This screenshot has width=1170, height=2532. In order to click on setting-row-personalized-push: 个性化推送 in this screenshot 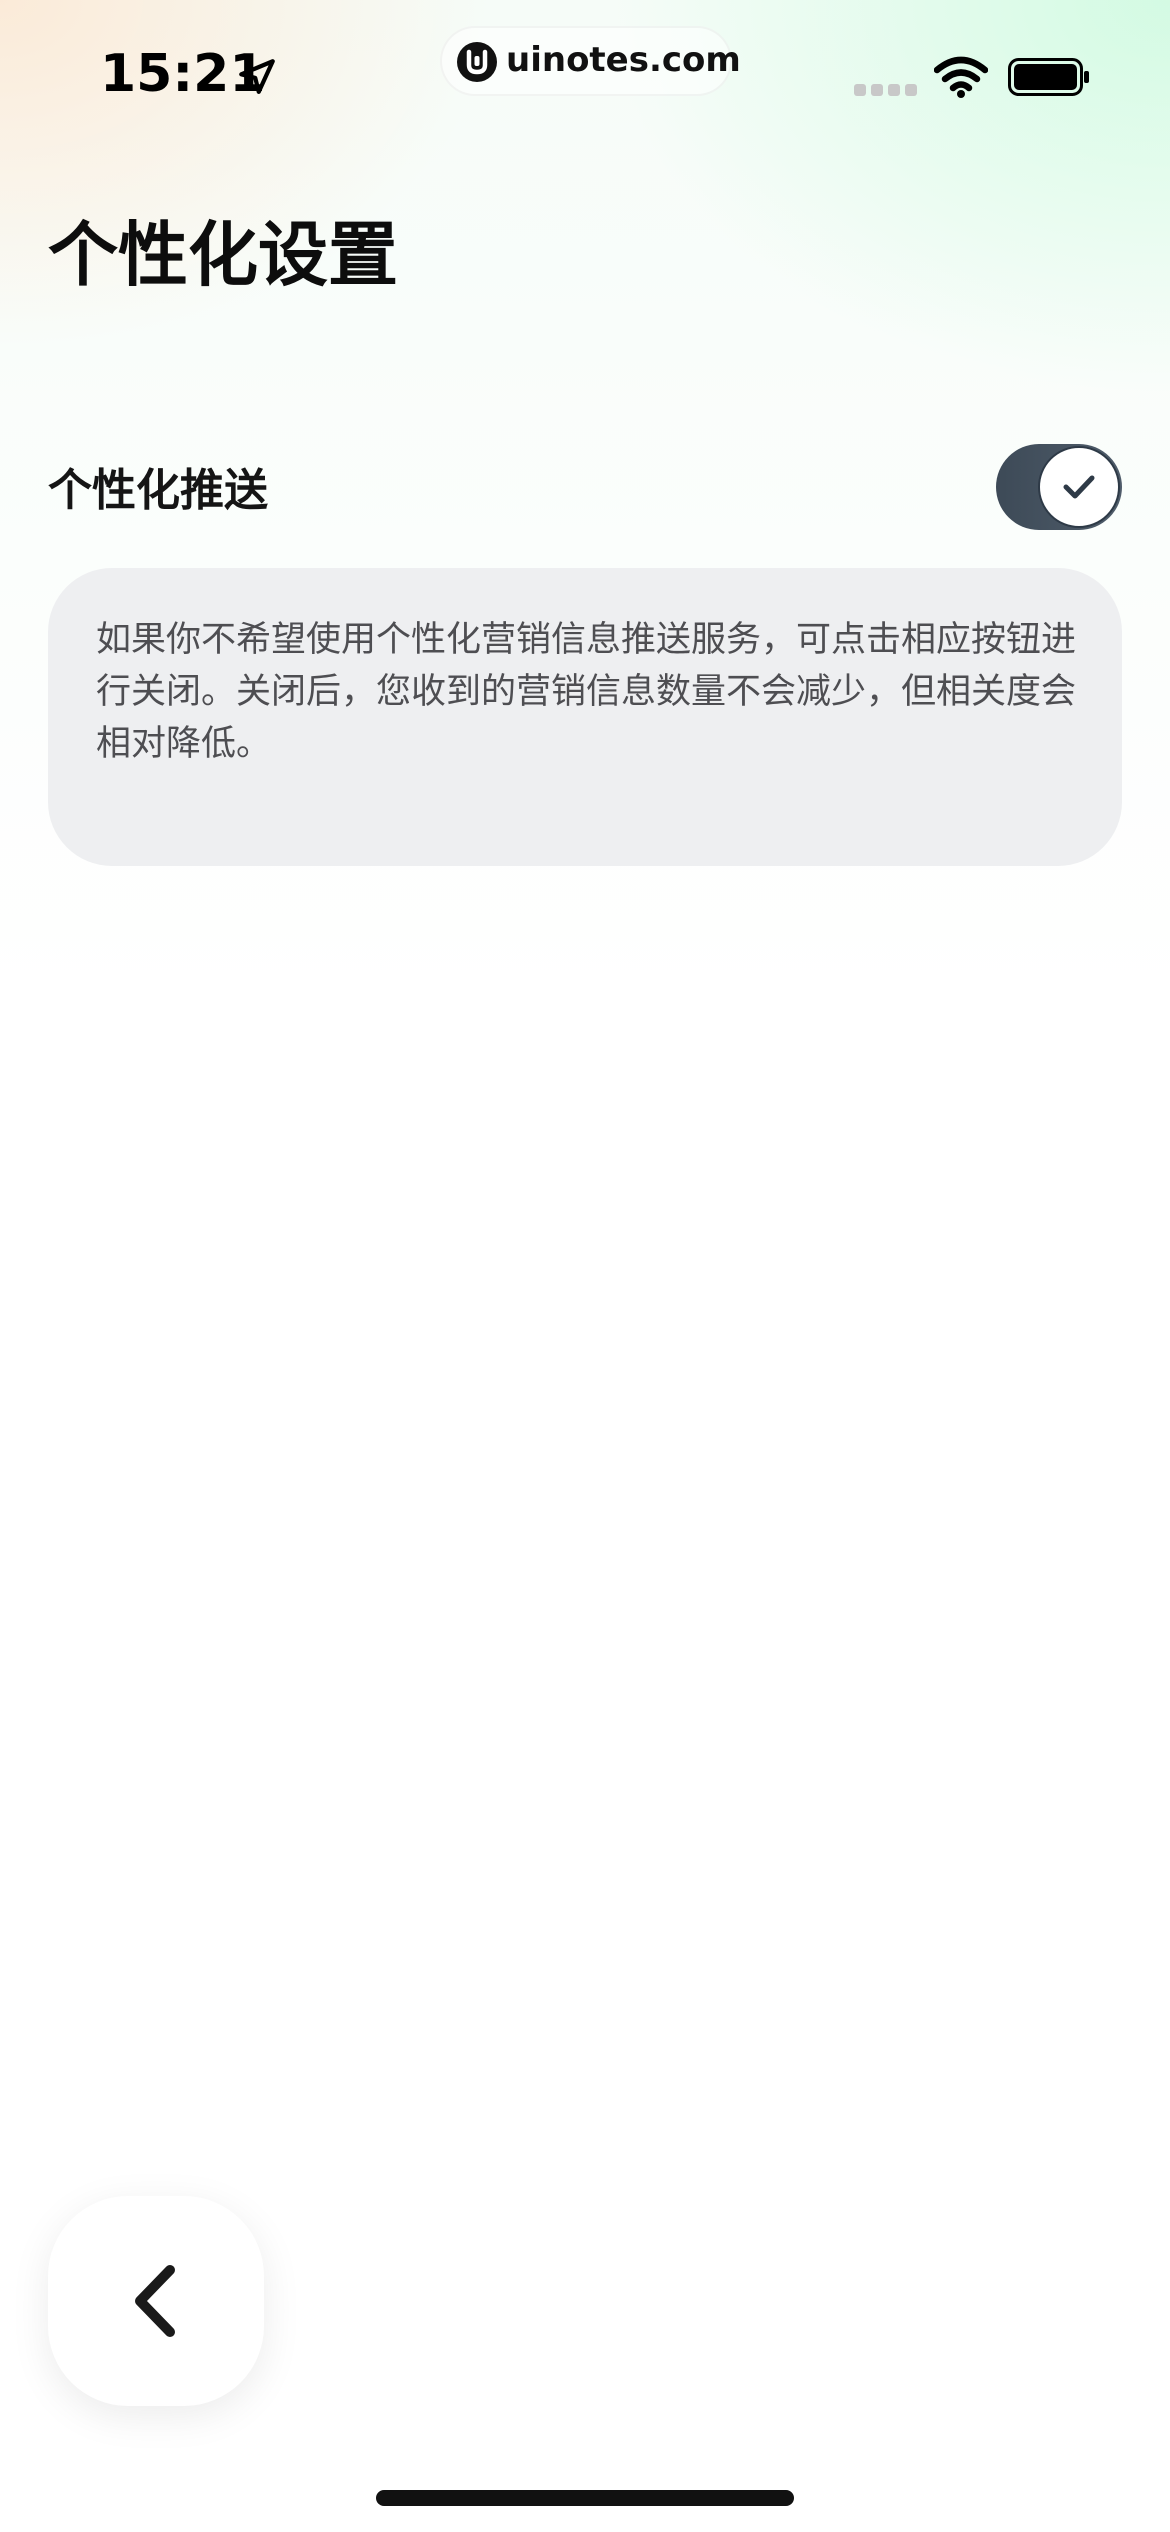, I will do `click(585, 488)`.